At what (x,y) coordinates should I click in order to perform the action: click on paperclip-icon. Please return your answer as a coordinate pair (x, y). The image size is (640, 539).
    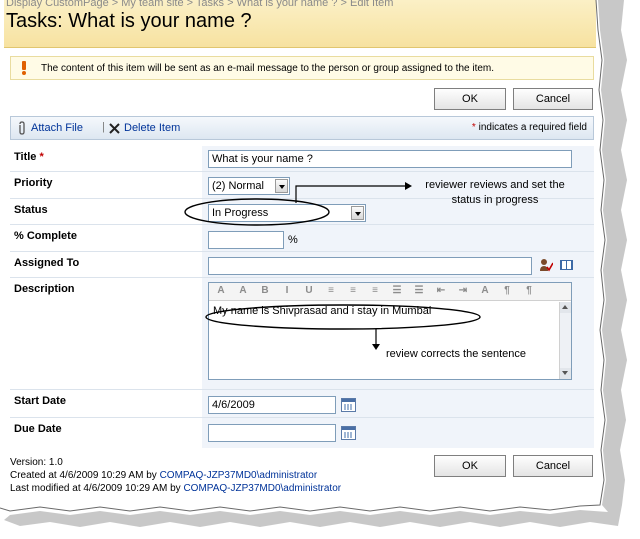
    Looking at the image, I should click on (22, 128).